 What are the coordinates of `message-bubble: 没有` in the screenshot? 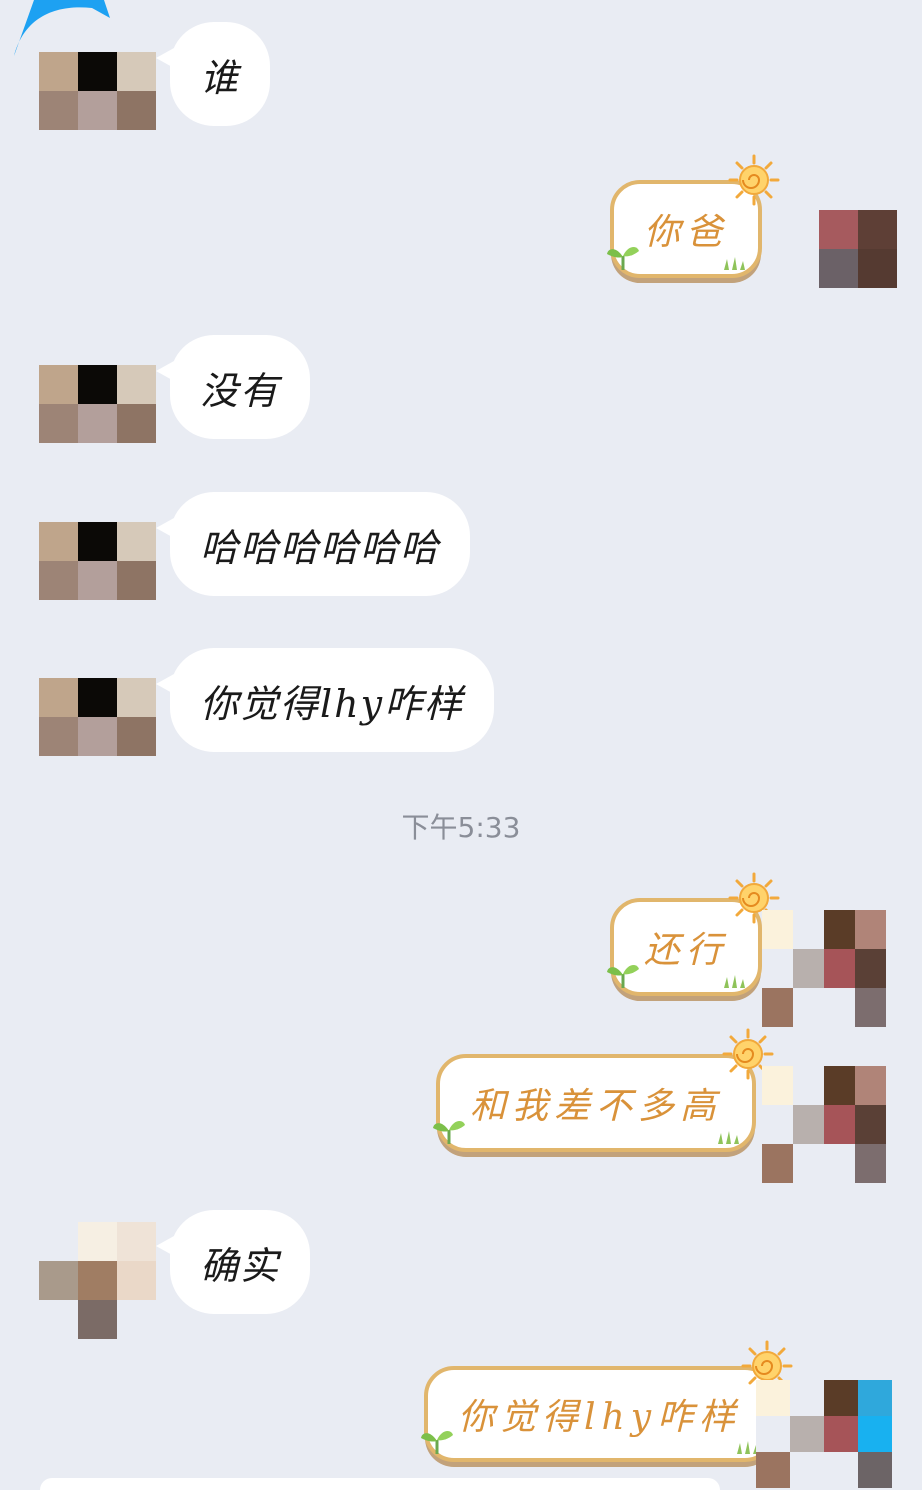 It's located at (233, 387).